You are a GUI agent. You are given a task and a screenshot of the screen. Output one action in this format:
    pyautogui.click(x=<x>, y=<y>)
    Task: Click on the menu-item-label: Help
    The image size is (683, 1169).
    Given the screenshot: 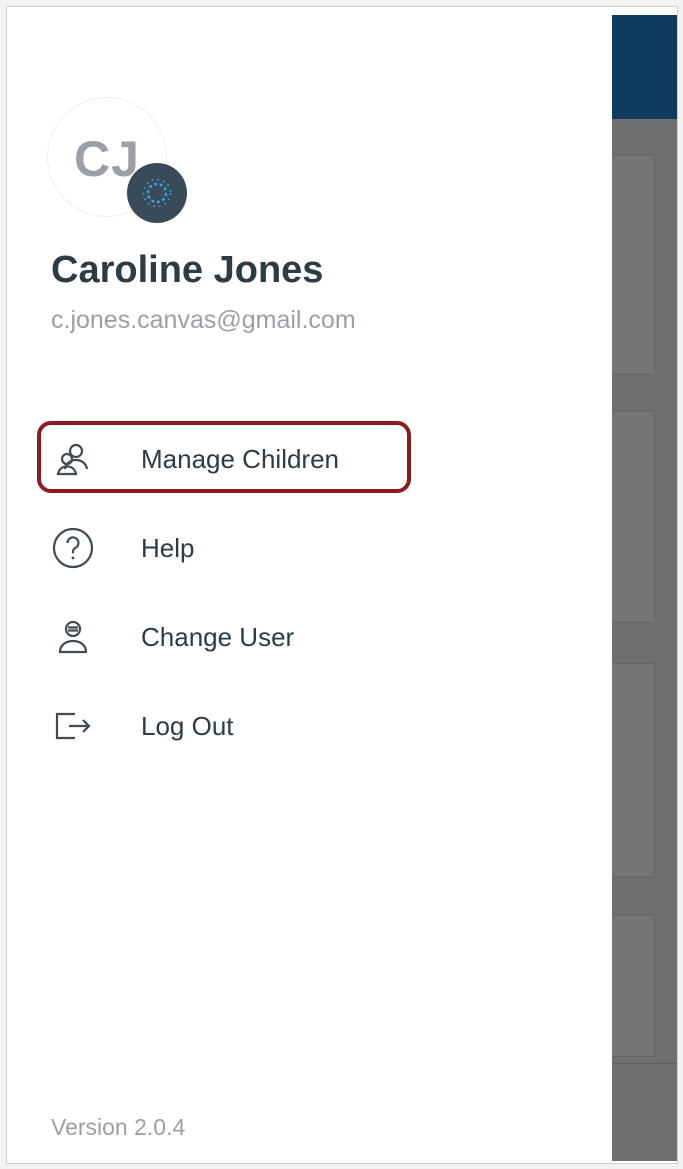 What is the action you would take?
    pyautogui.click(x=168, y=547)
    